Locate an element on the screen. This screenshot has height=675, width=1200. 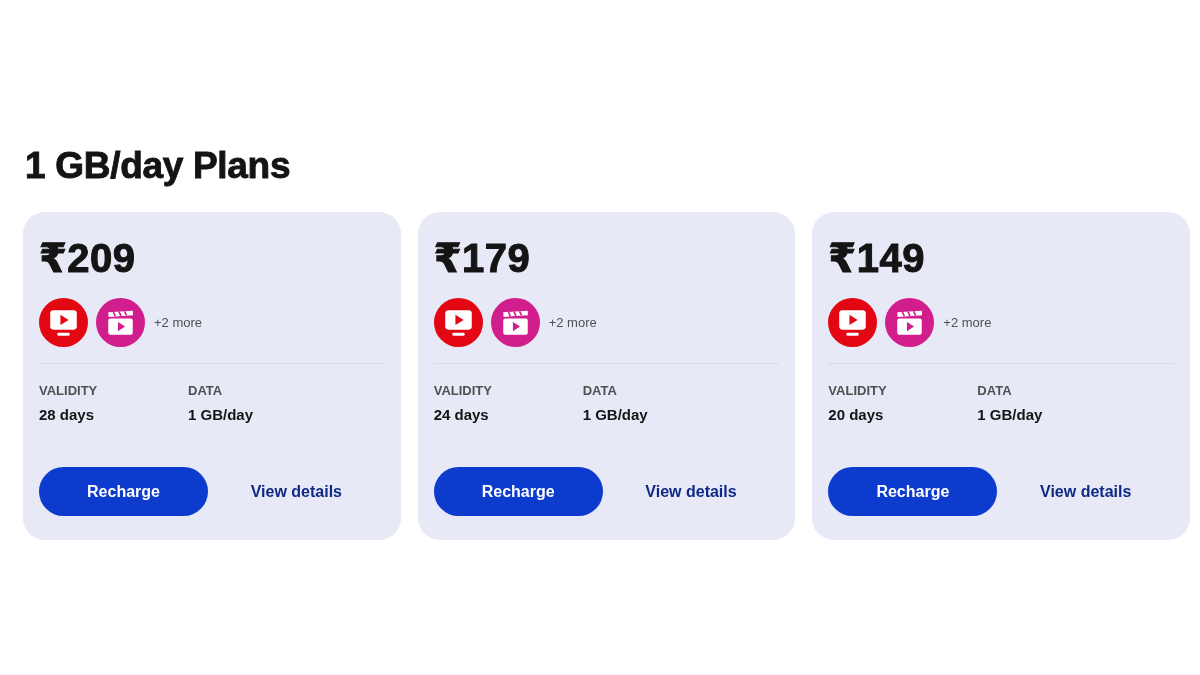
plan-price: ₹149 is located at coordinates (877, 258).